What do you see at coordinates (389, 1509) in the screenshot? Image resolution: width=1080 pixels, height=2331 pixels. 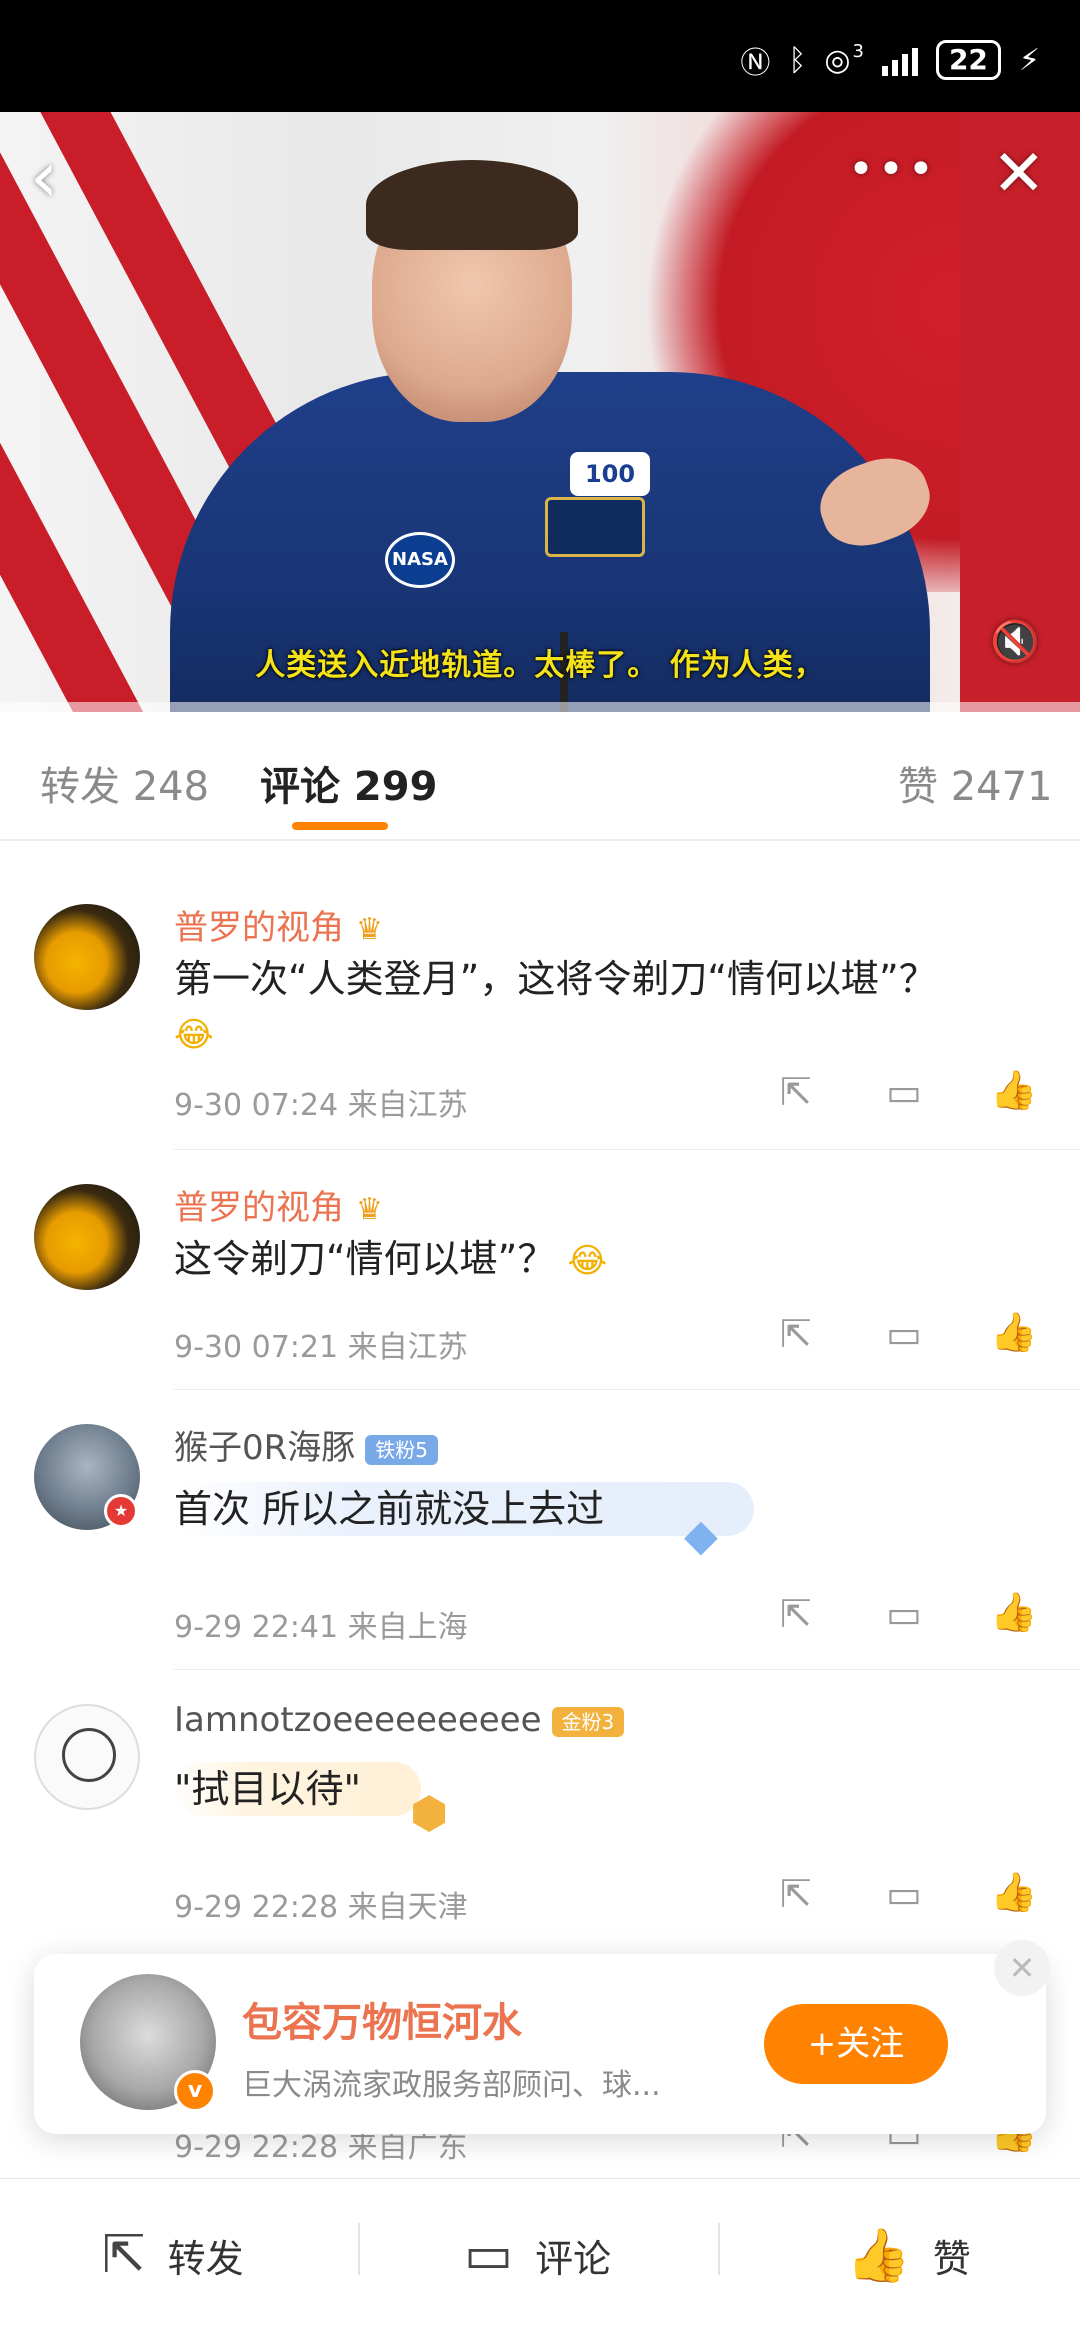 I see `comment-body: 首次 所以之前就没上去过` at bounding box center [389, 1509].